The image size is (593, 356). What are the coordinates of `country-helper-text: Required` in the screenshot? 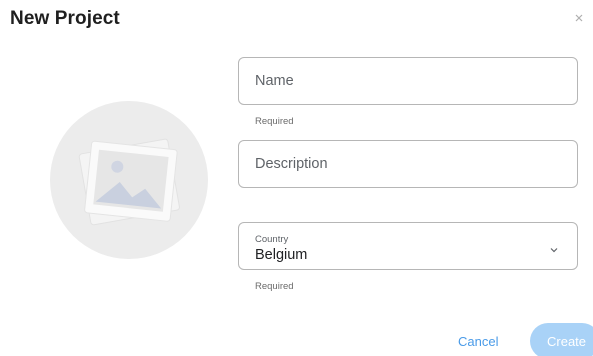 It's located at (274, 286).